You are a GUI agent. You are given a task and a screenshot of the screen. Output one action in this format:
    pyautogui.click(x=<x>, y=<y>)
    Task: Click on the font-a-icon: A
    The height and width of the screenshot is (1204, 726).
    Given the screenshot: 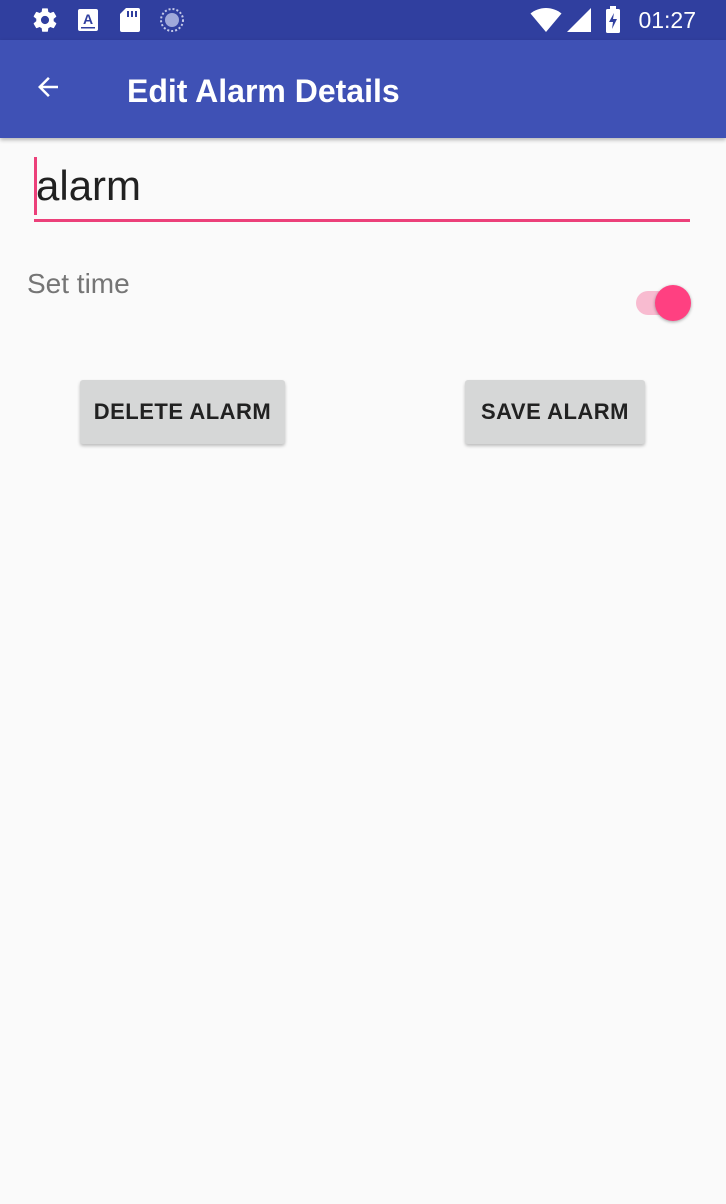 What is the action you would take?
    pyautogui.click(x=88, y=20)
    